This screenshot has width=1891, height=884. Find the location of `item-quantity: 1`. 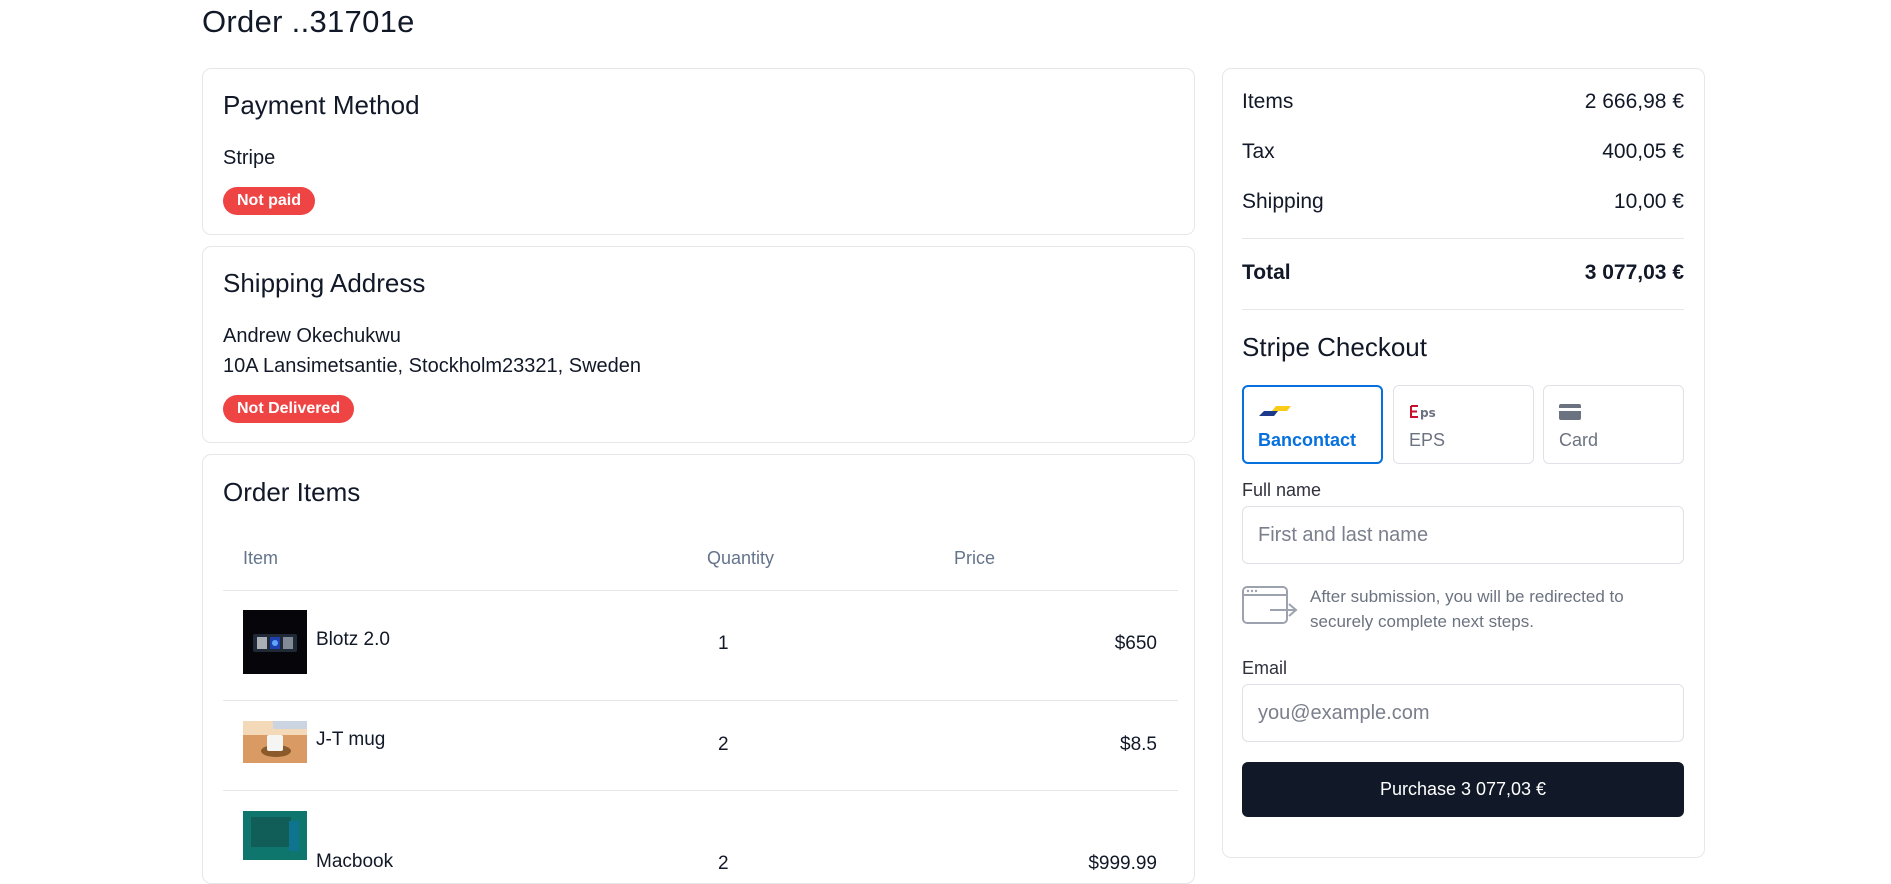

item-quantity: 1 is located at coordinates (723, 643).